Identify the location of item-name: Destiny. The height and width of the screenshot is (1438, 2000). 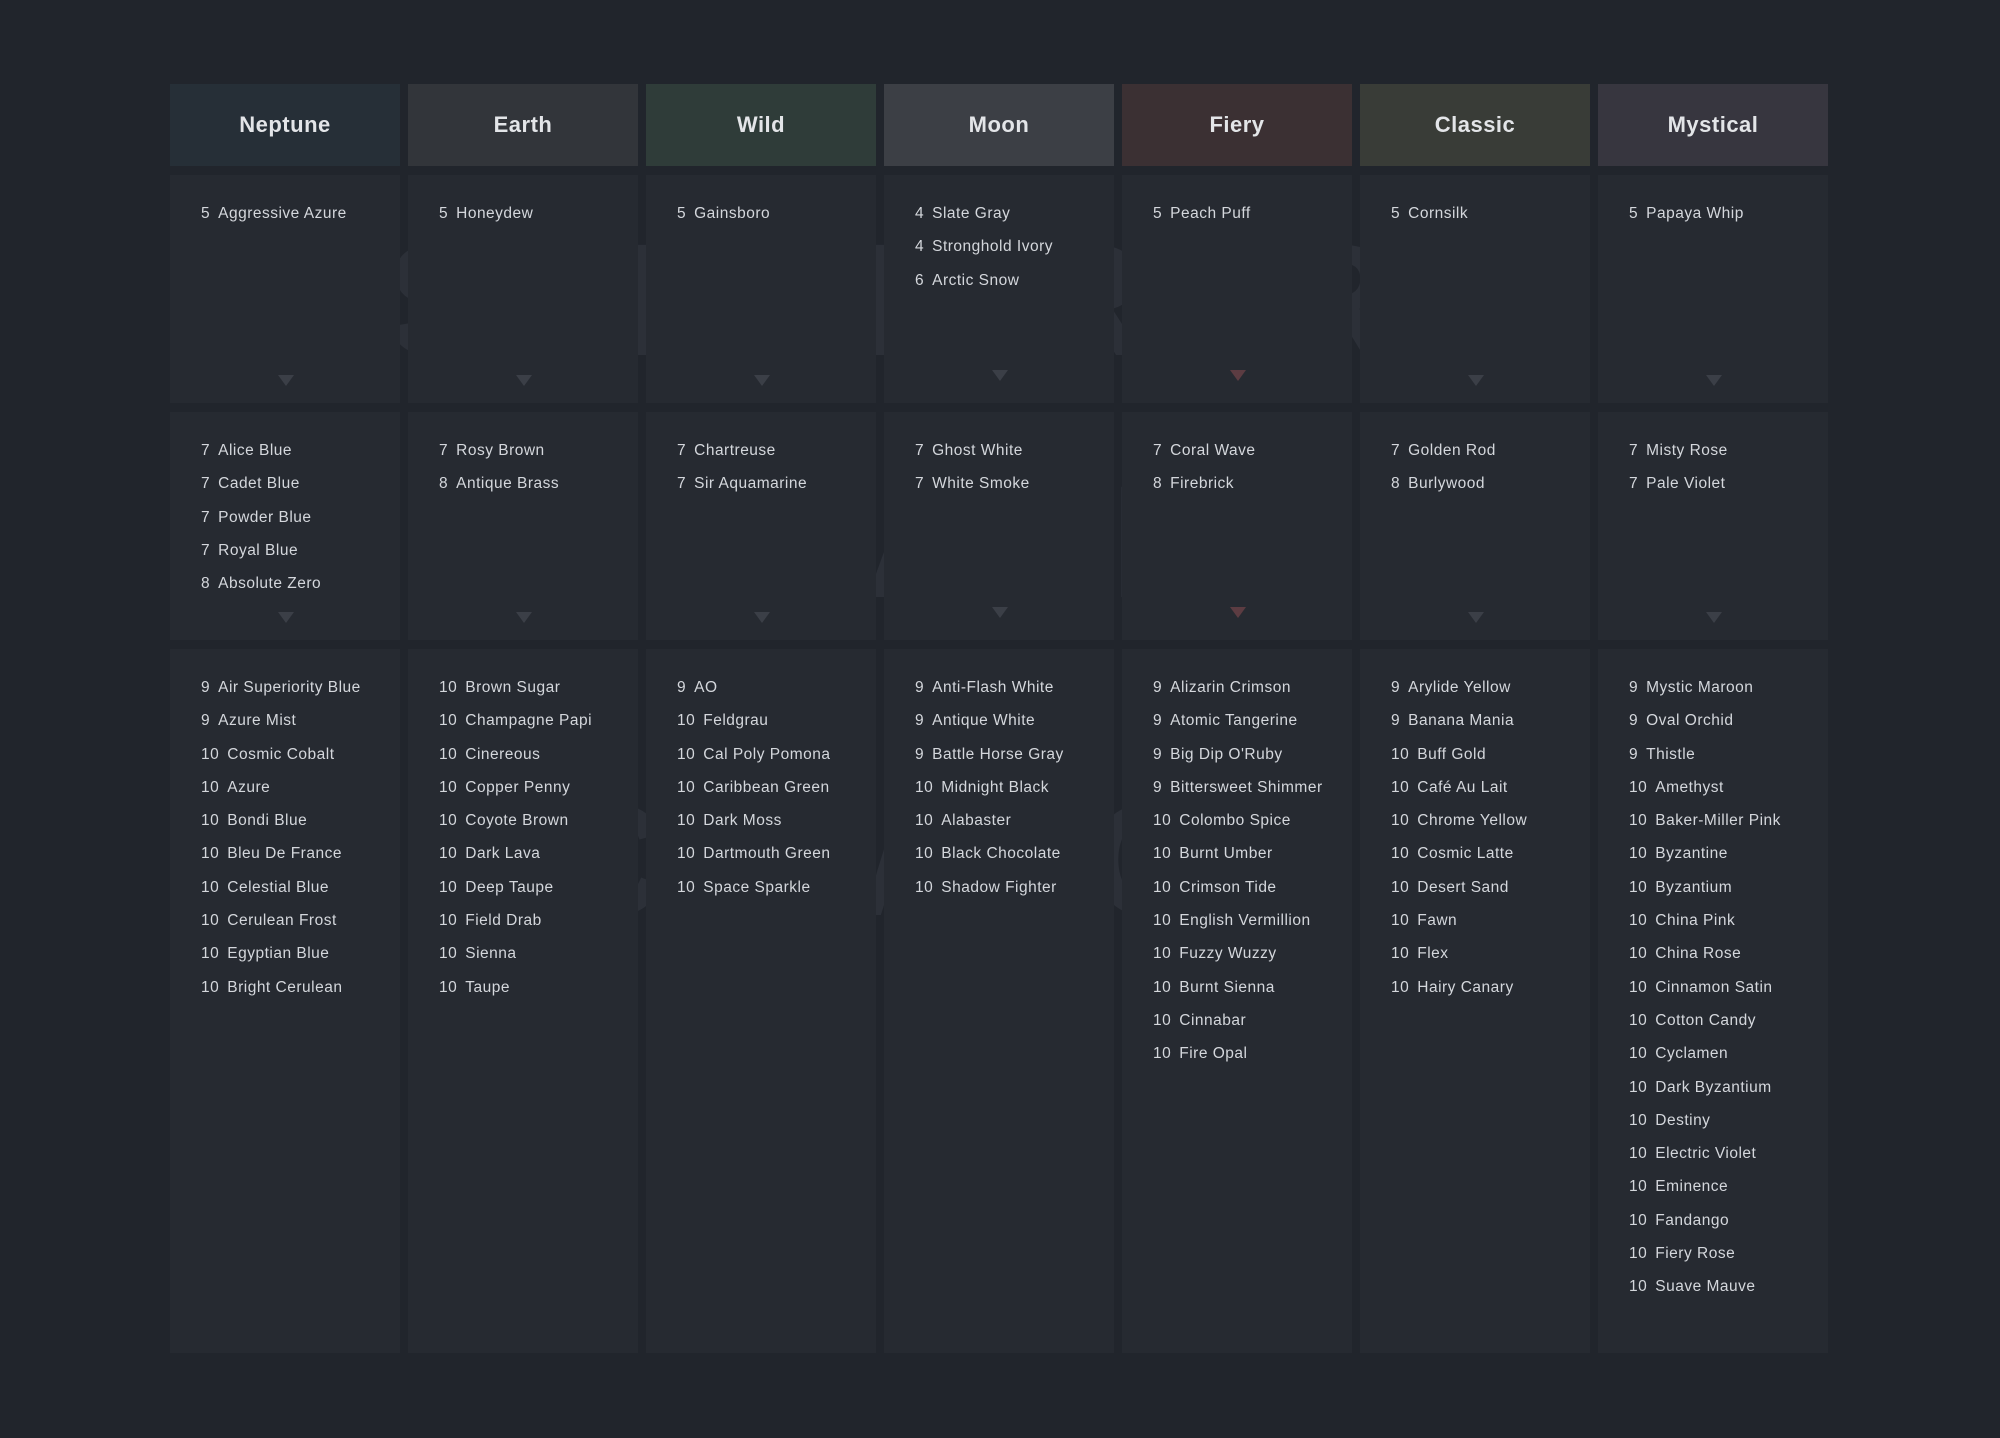
(1683, 1120).